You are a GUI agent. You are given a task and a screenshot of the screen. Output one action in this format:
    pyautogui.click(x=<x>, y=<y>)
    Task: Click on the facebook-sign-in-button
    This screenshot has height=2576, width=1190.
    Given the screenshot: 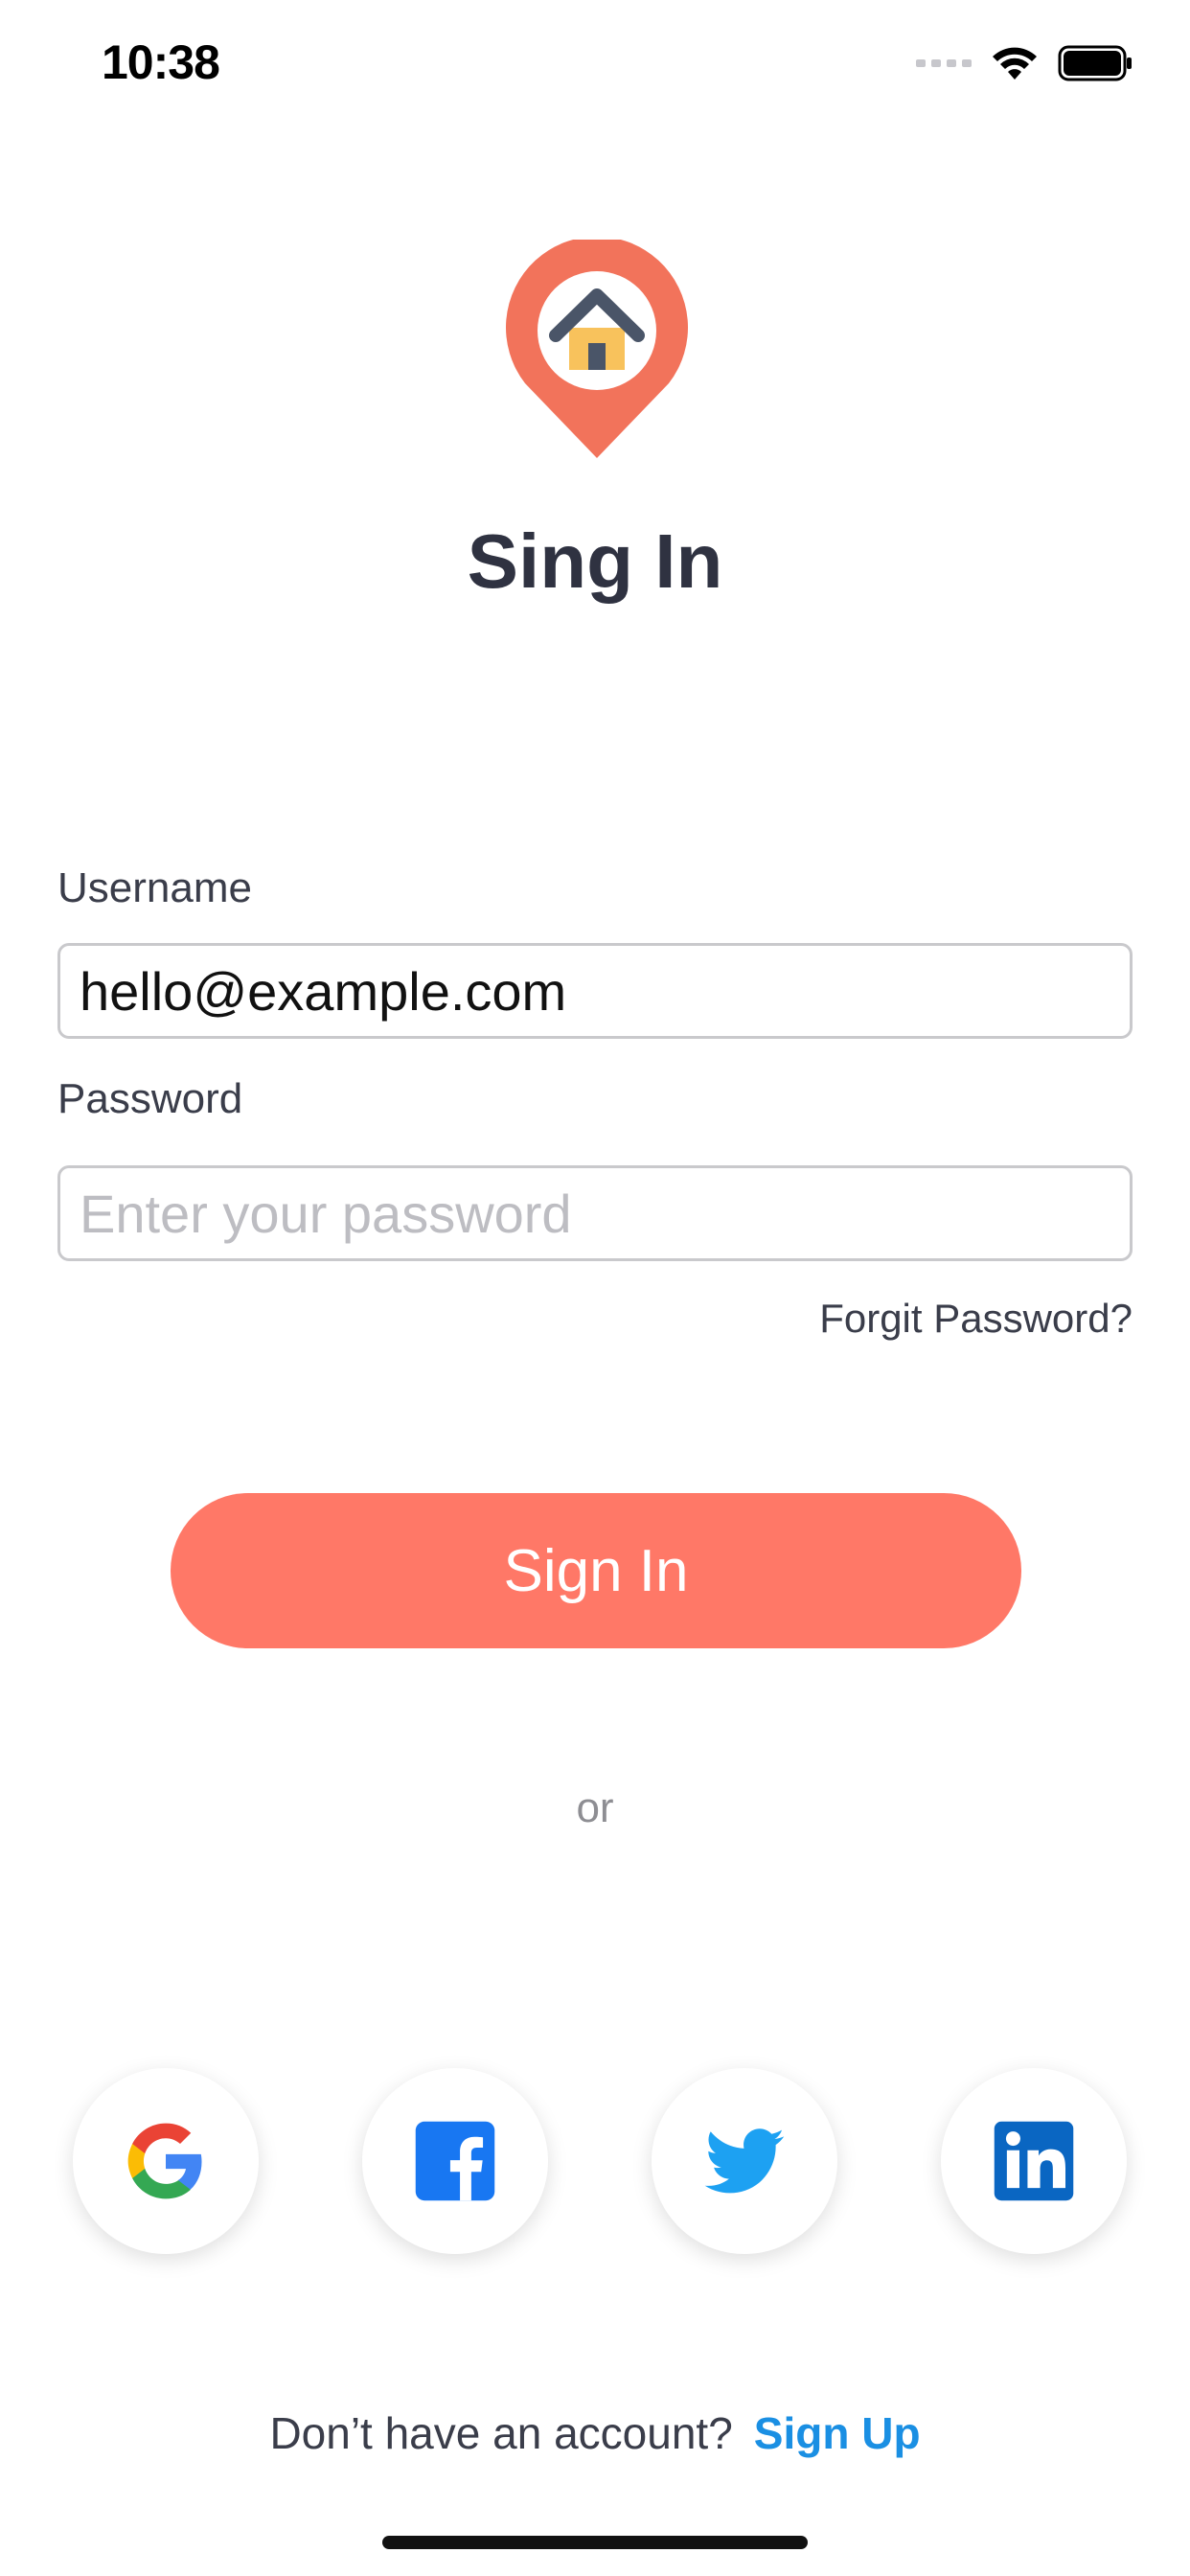 What is the action you would take?
    pyautogui.click(x=455, y=2161)
    